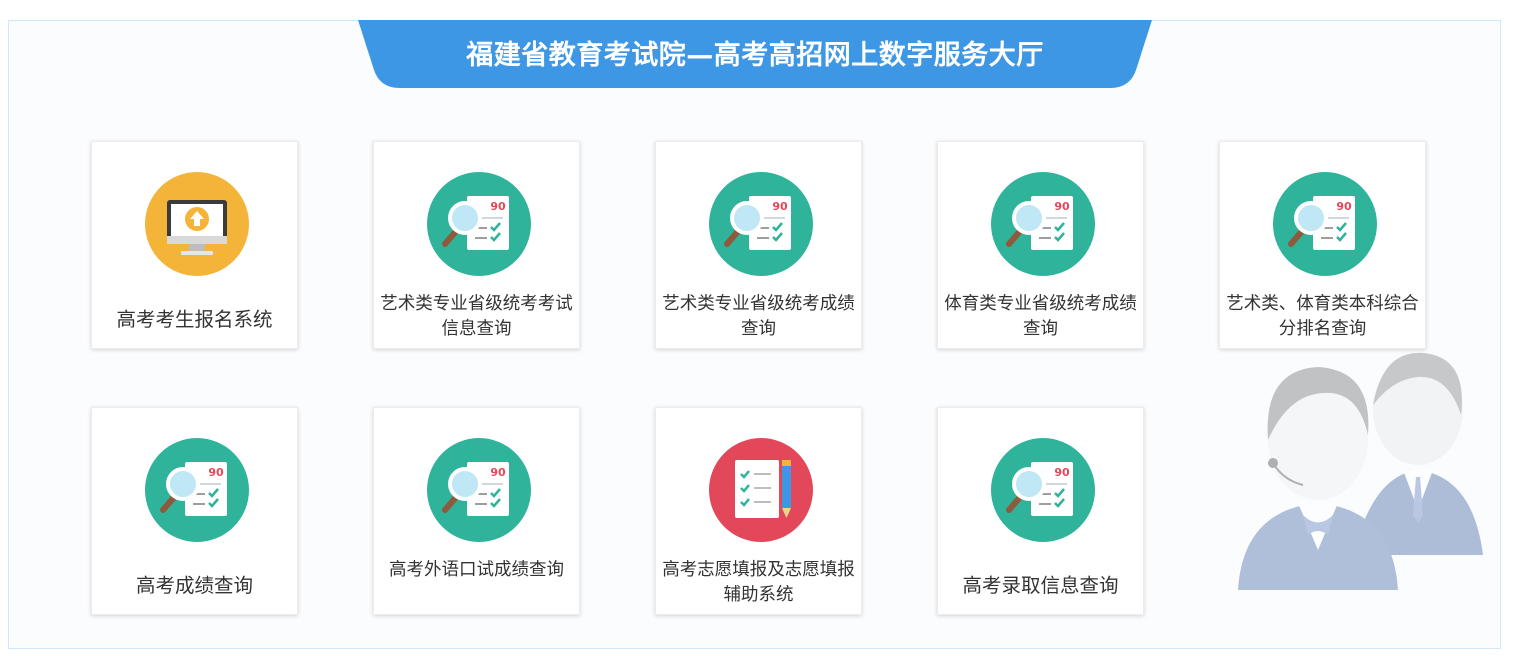 This screenshot has height=656, width=1513. I want to click on service-label: 艺术类、体育类本科综合分排名查询, so click(1322, 316).